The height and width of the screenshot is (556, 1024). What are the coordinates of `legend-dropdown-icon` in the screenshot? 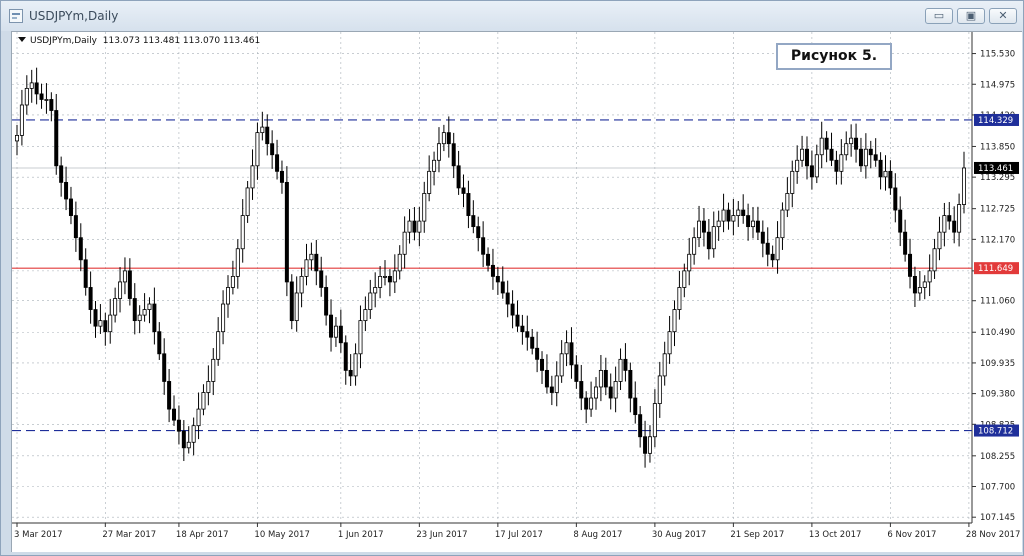 It's located at (22, 39).